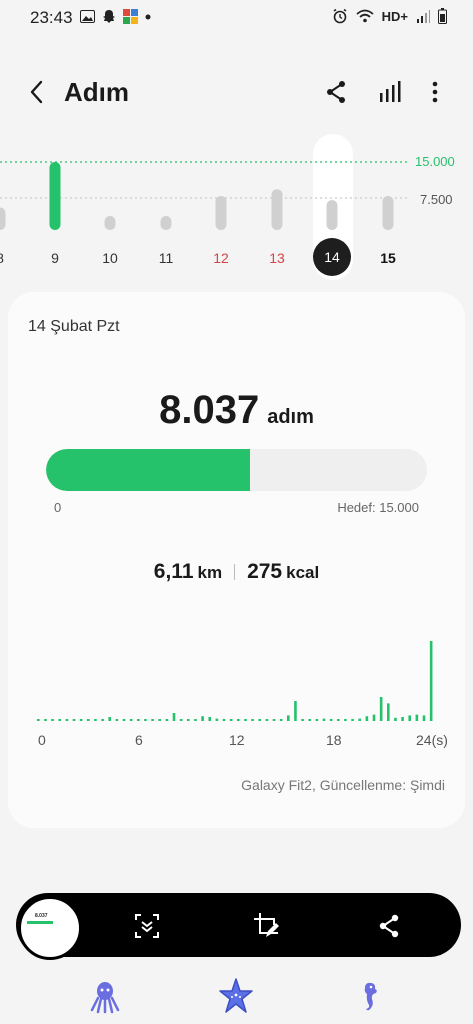  I want to click on hour-tick-label: 12, so click(237, 740).